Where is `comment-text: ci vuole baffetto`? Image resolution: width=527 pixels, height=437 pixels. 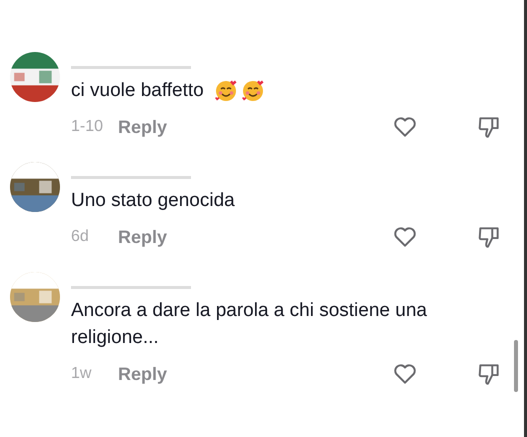 comment-text: ci vuole baffetto is located at coordinates (137, 91).